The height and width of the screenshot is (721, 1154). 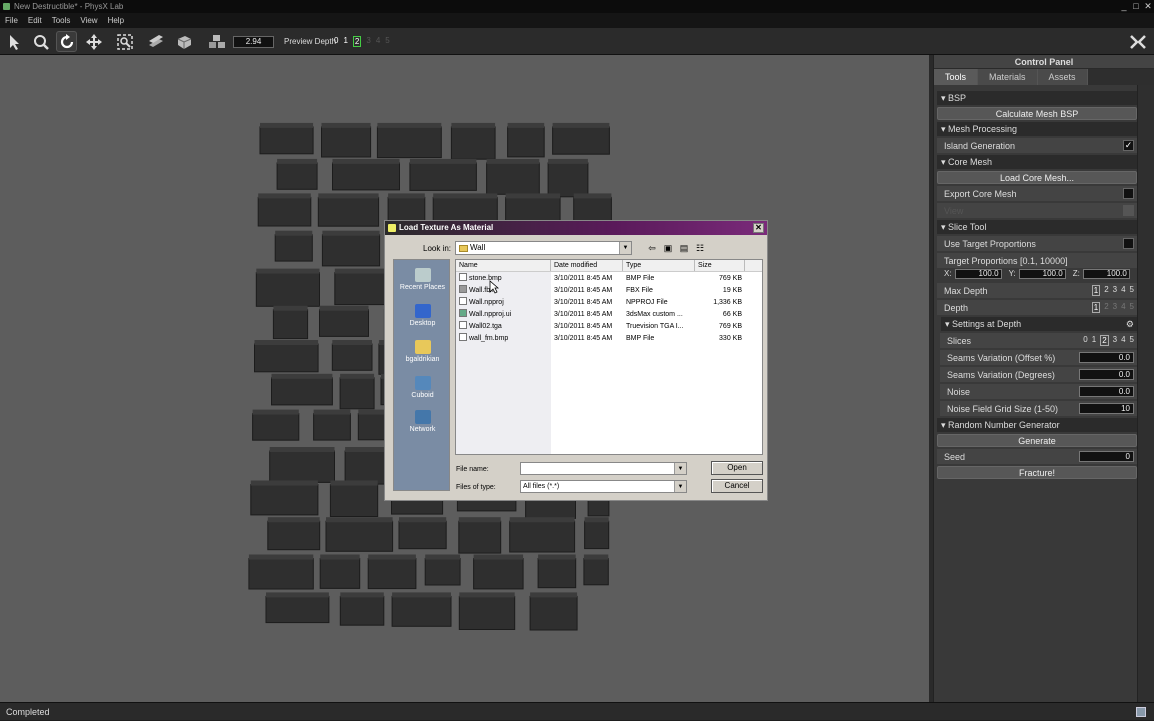 I want to click on section-mesh-processing: ▾ Mesh Processing, so click(x=1037, y=129).